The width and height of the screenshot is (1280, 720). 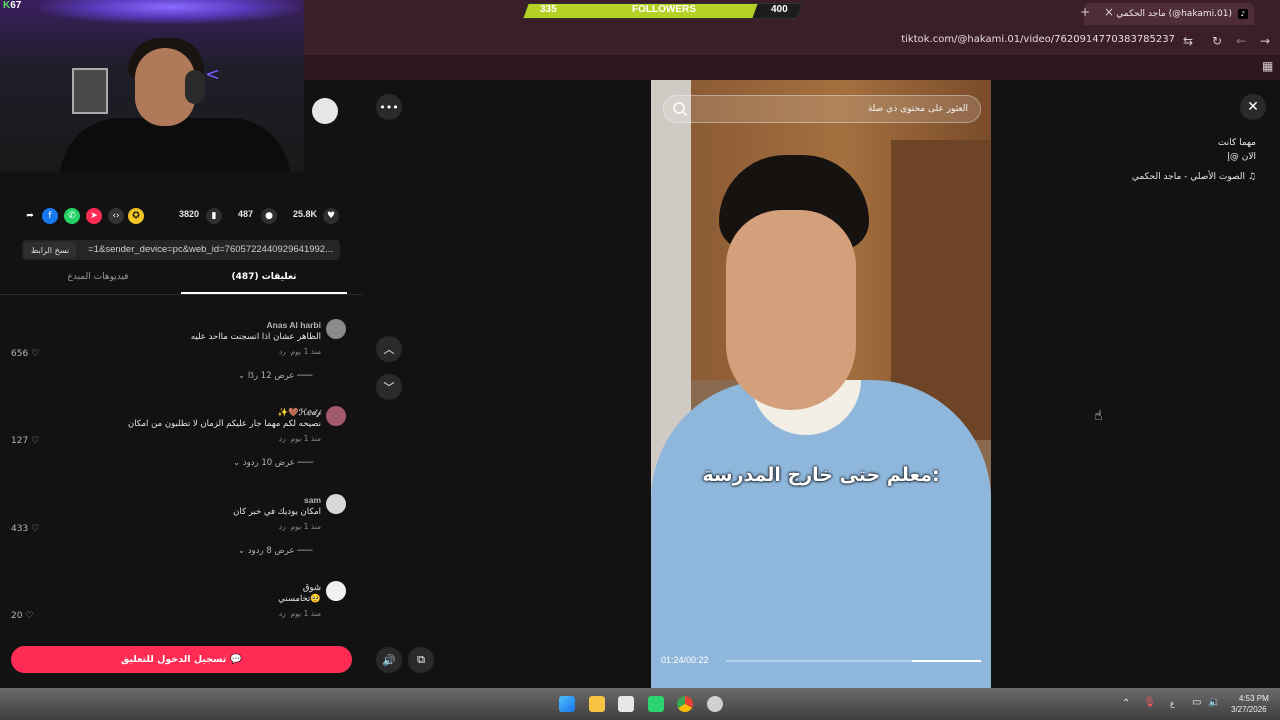 I want to click on chrome-icon, so click(x=685, y=704).